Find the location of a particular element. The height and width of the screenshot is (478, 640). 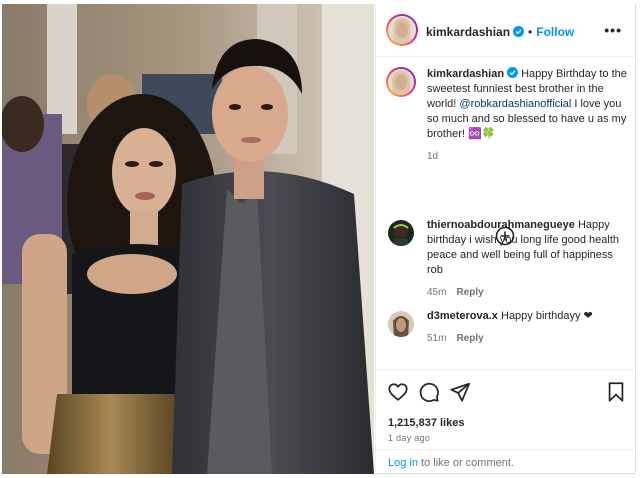

comment-icon is located at coordinates (429, 392).